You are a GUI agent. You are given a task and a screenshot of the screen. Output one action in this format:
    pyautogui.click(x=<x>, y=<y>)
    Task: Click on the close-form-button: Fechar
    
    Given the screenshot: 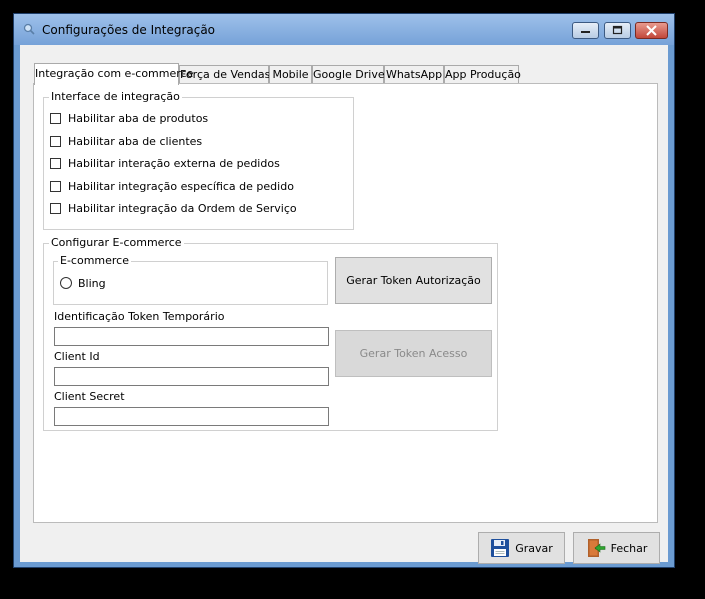 What is the action you would take?
    pyautogui.click(x=616, y=548)
    